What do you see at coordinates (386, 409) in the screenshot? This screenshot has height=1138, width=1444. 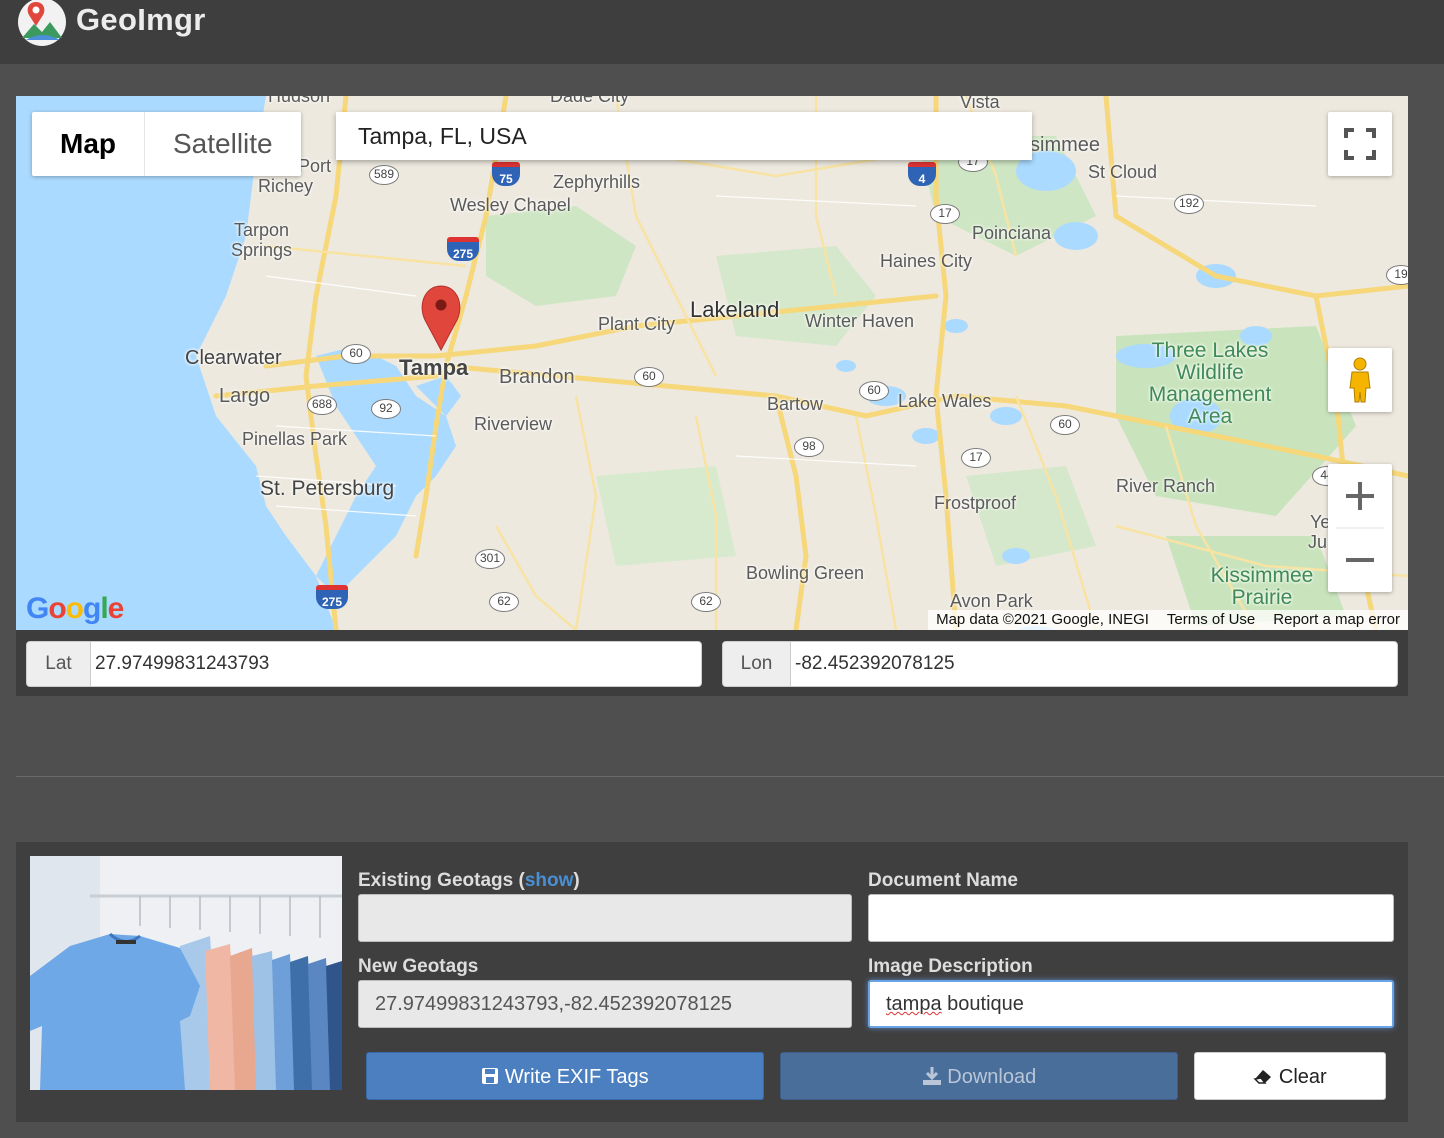 I see `route-shield: 92` at bounding box center [386, 409].